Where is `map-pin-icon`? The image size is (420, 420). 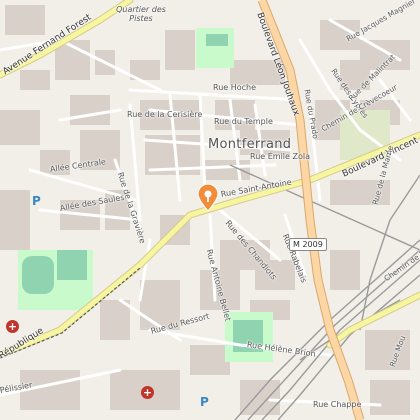 map-pin-icon is located at coordinates (208, 198).